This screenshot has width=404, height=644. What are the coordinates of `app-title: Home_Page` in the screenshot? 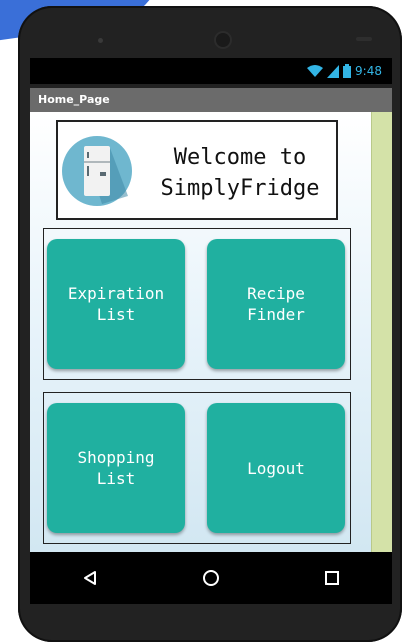 It's located at (74, 99).